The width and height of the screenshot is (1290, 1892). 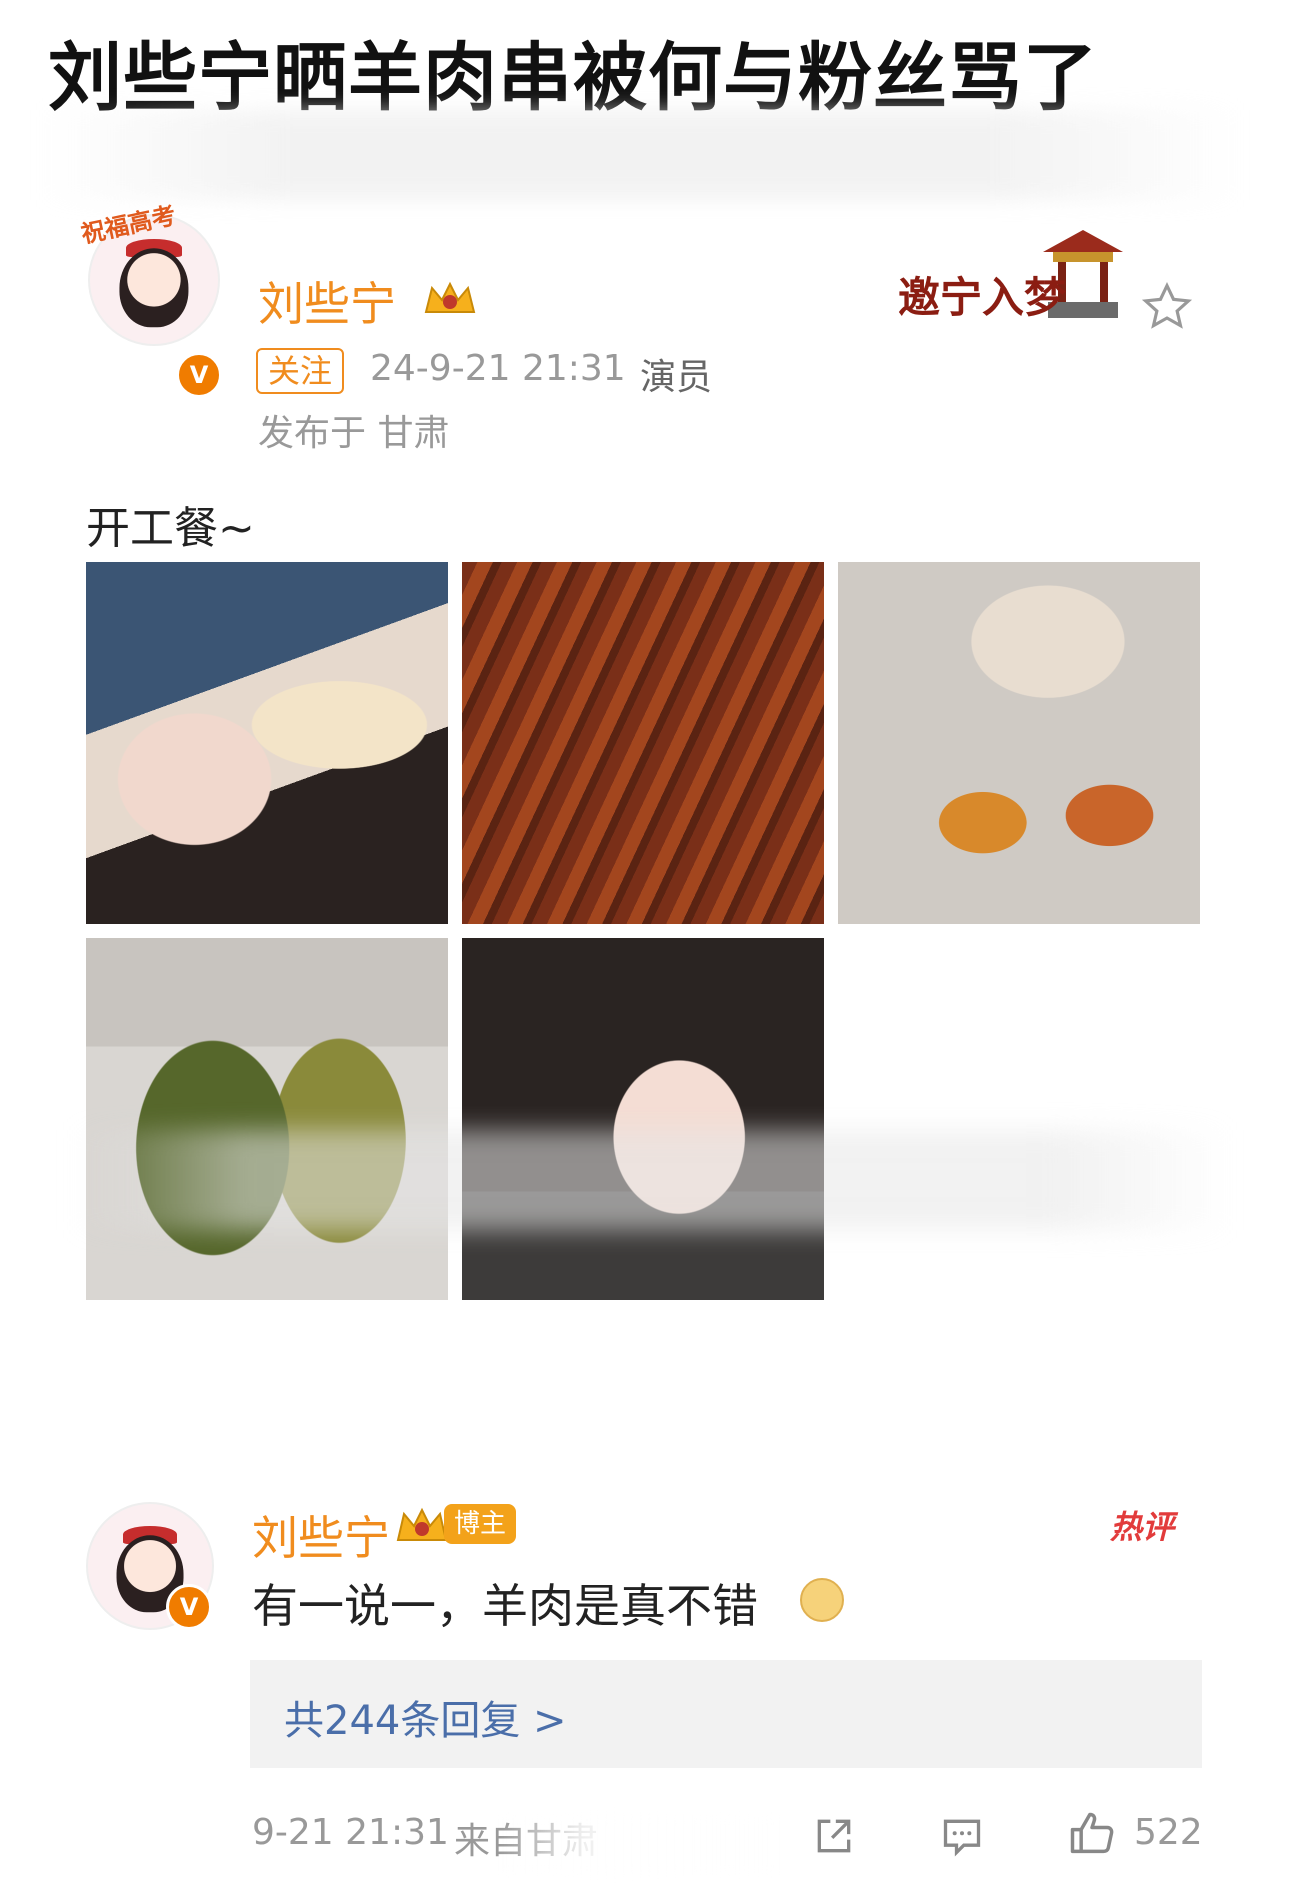 I want to click on post-text: 开工餐~, so click(x=170, y=528).